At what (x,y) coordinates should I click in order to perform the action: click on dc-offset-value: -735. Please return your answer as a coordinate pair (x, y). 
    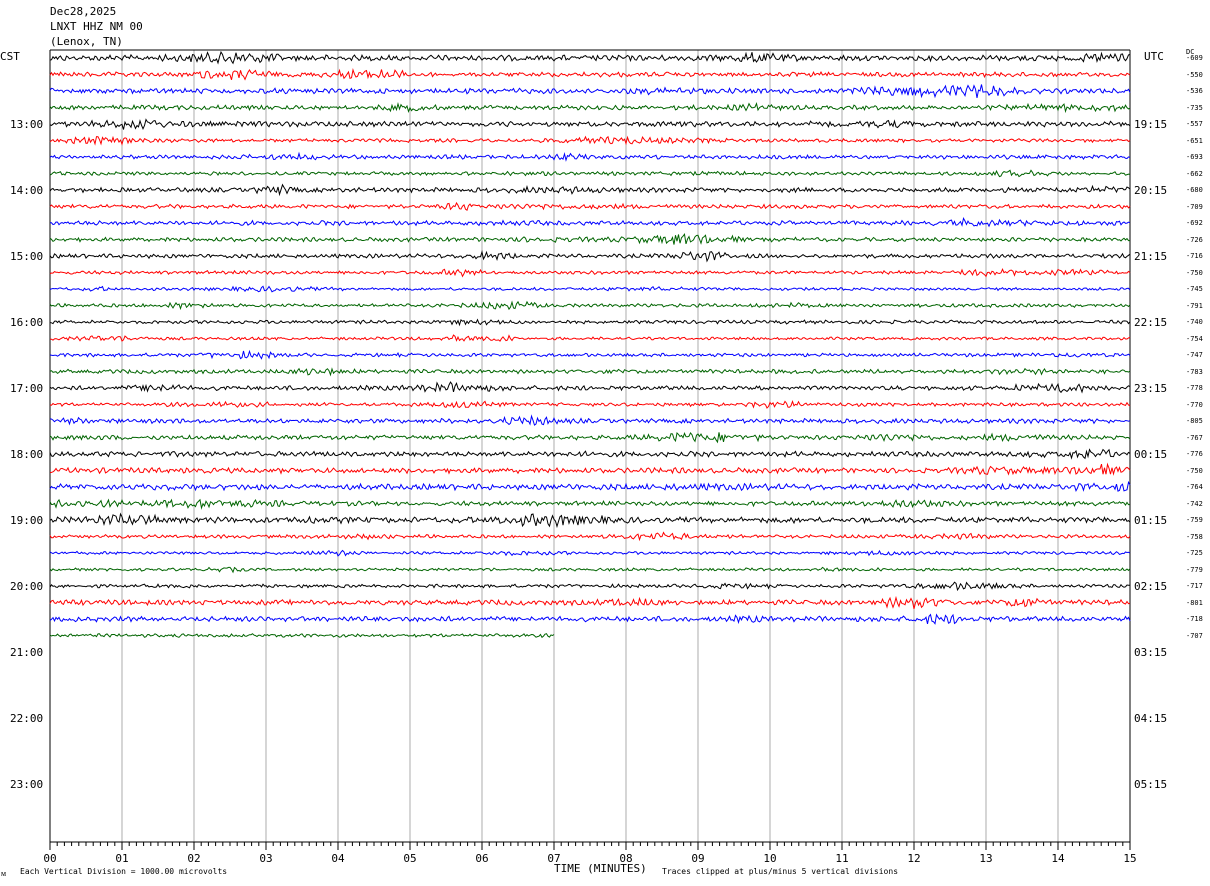
    Looking at the image, I should click on (1194, 107).